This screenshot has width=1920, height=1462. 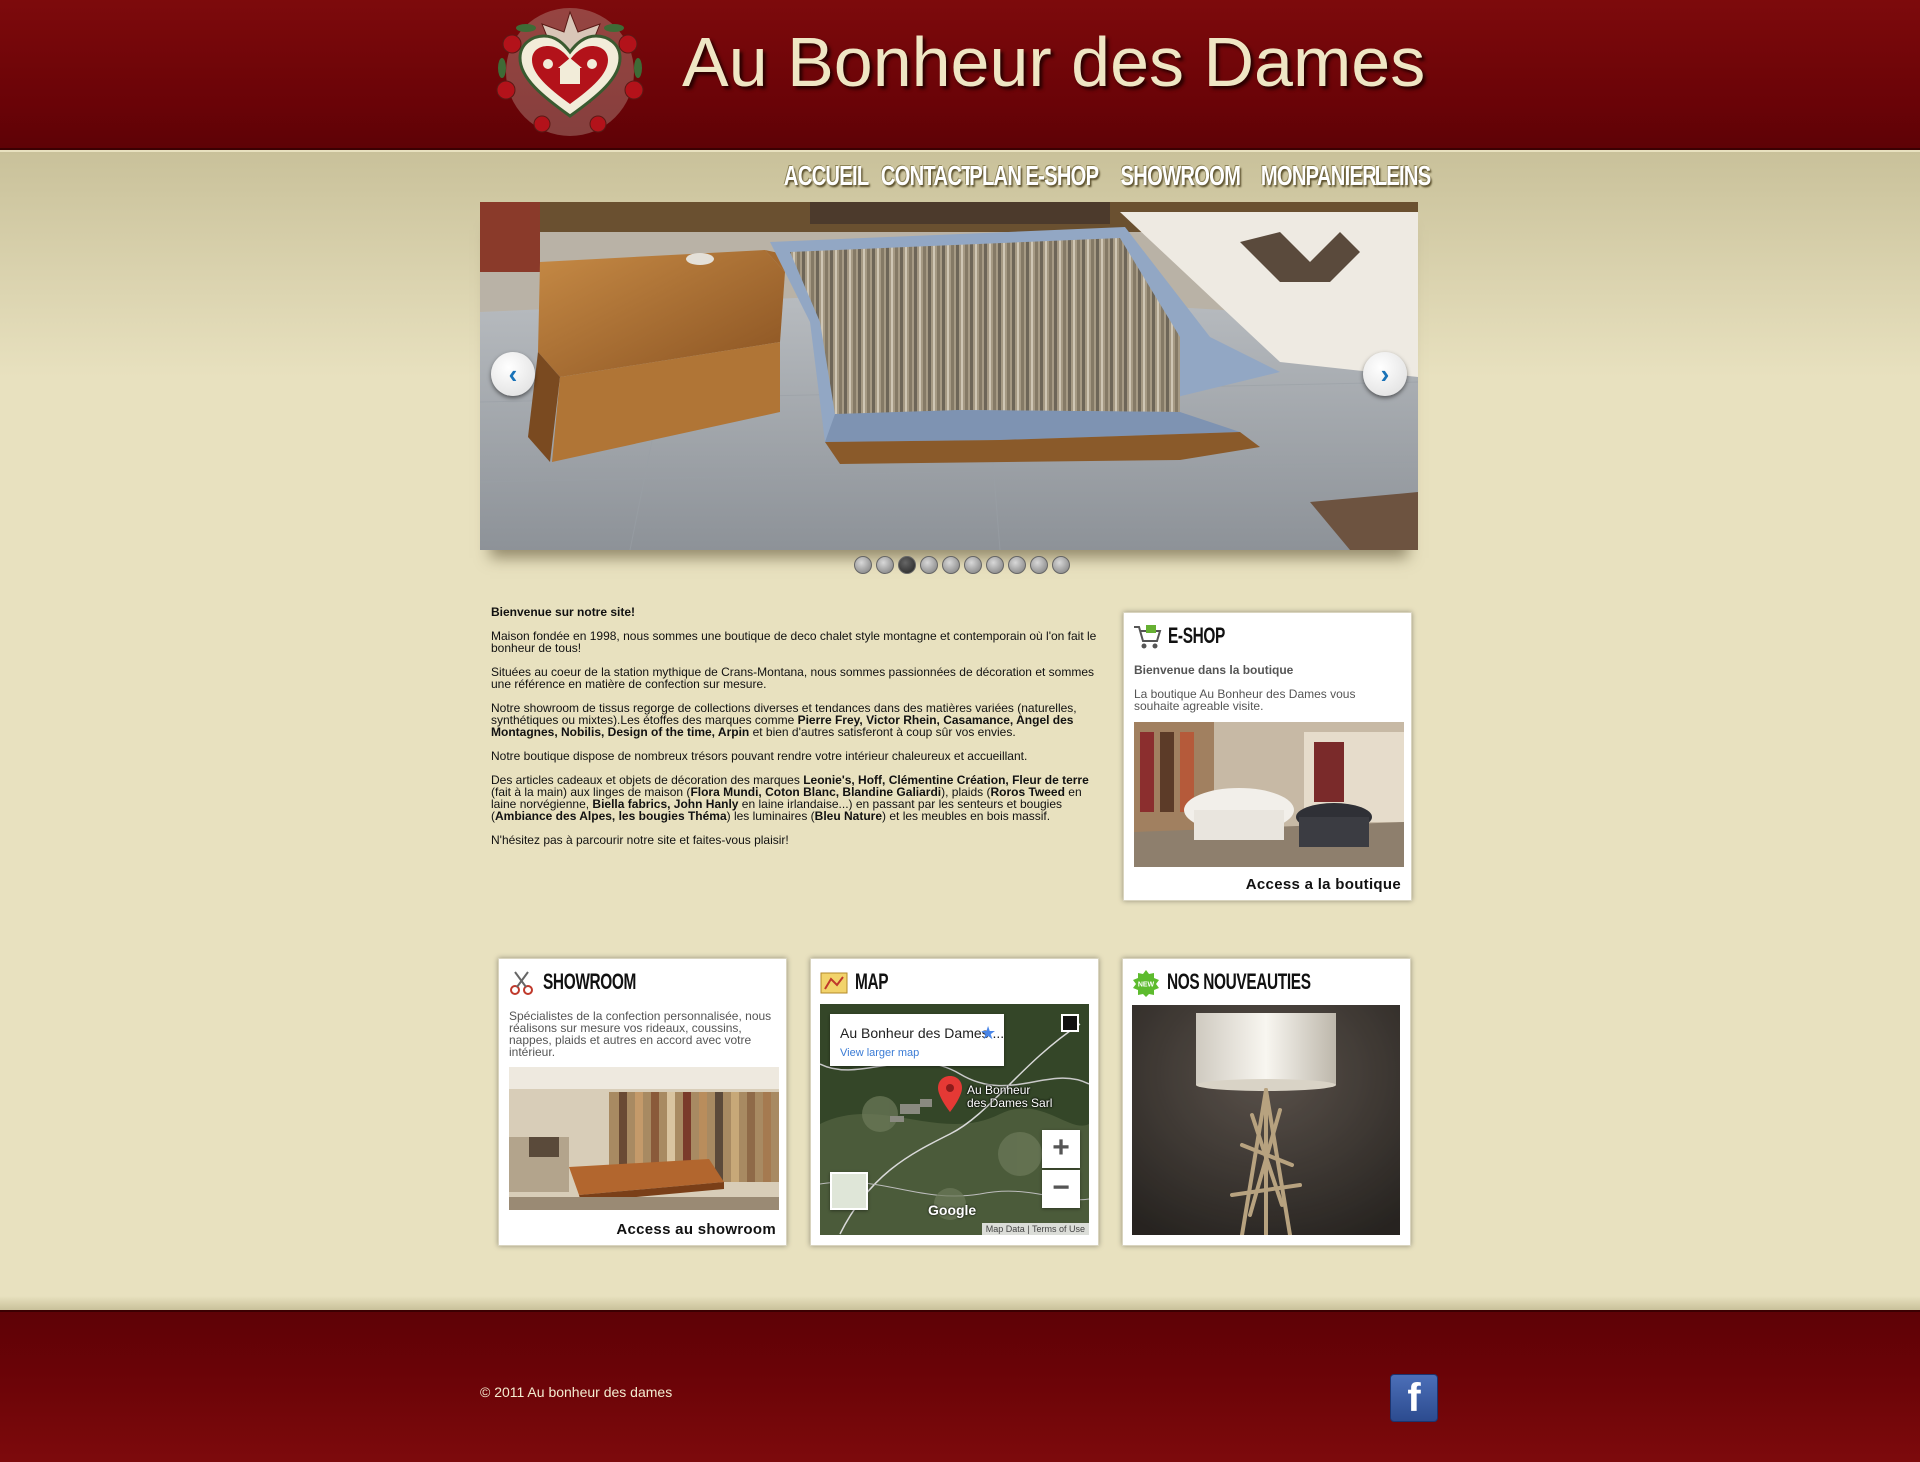 I want to click on nav-showroom: SHOWROOM, so click(x=1181, y=180).